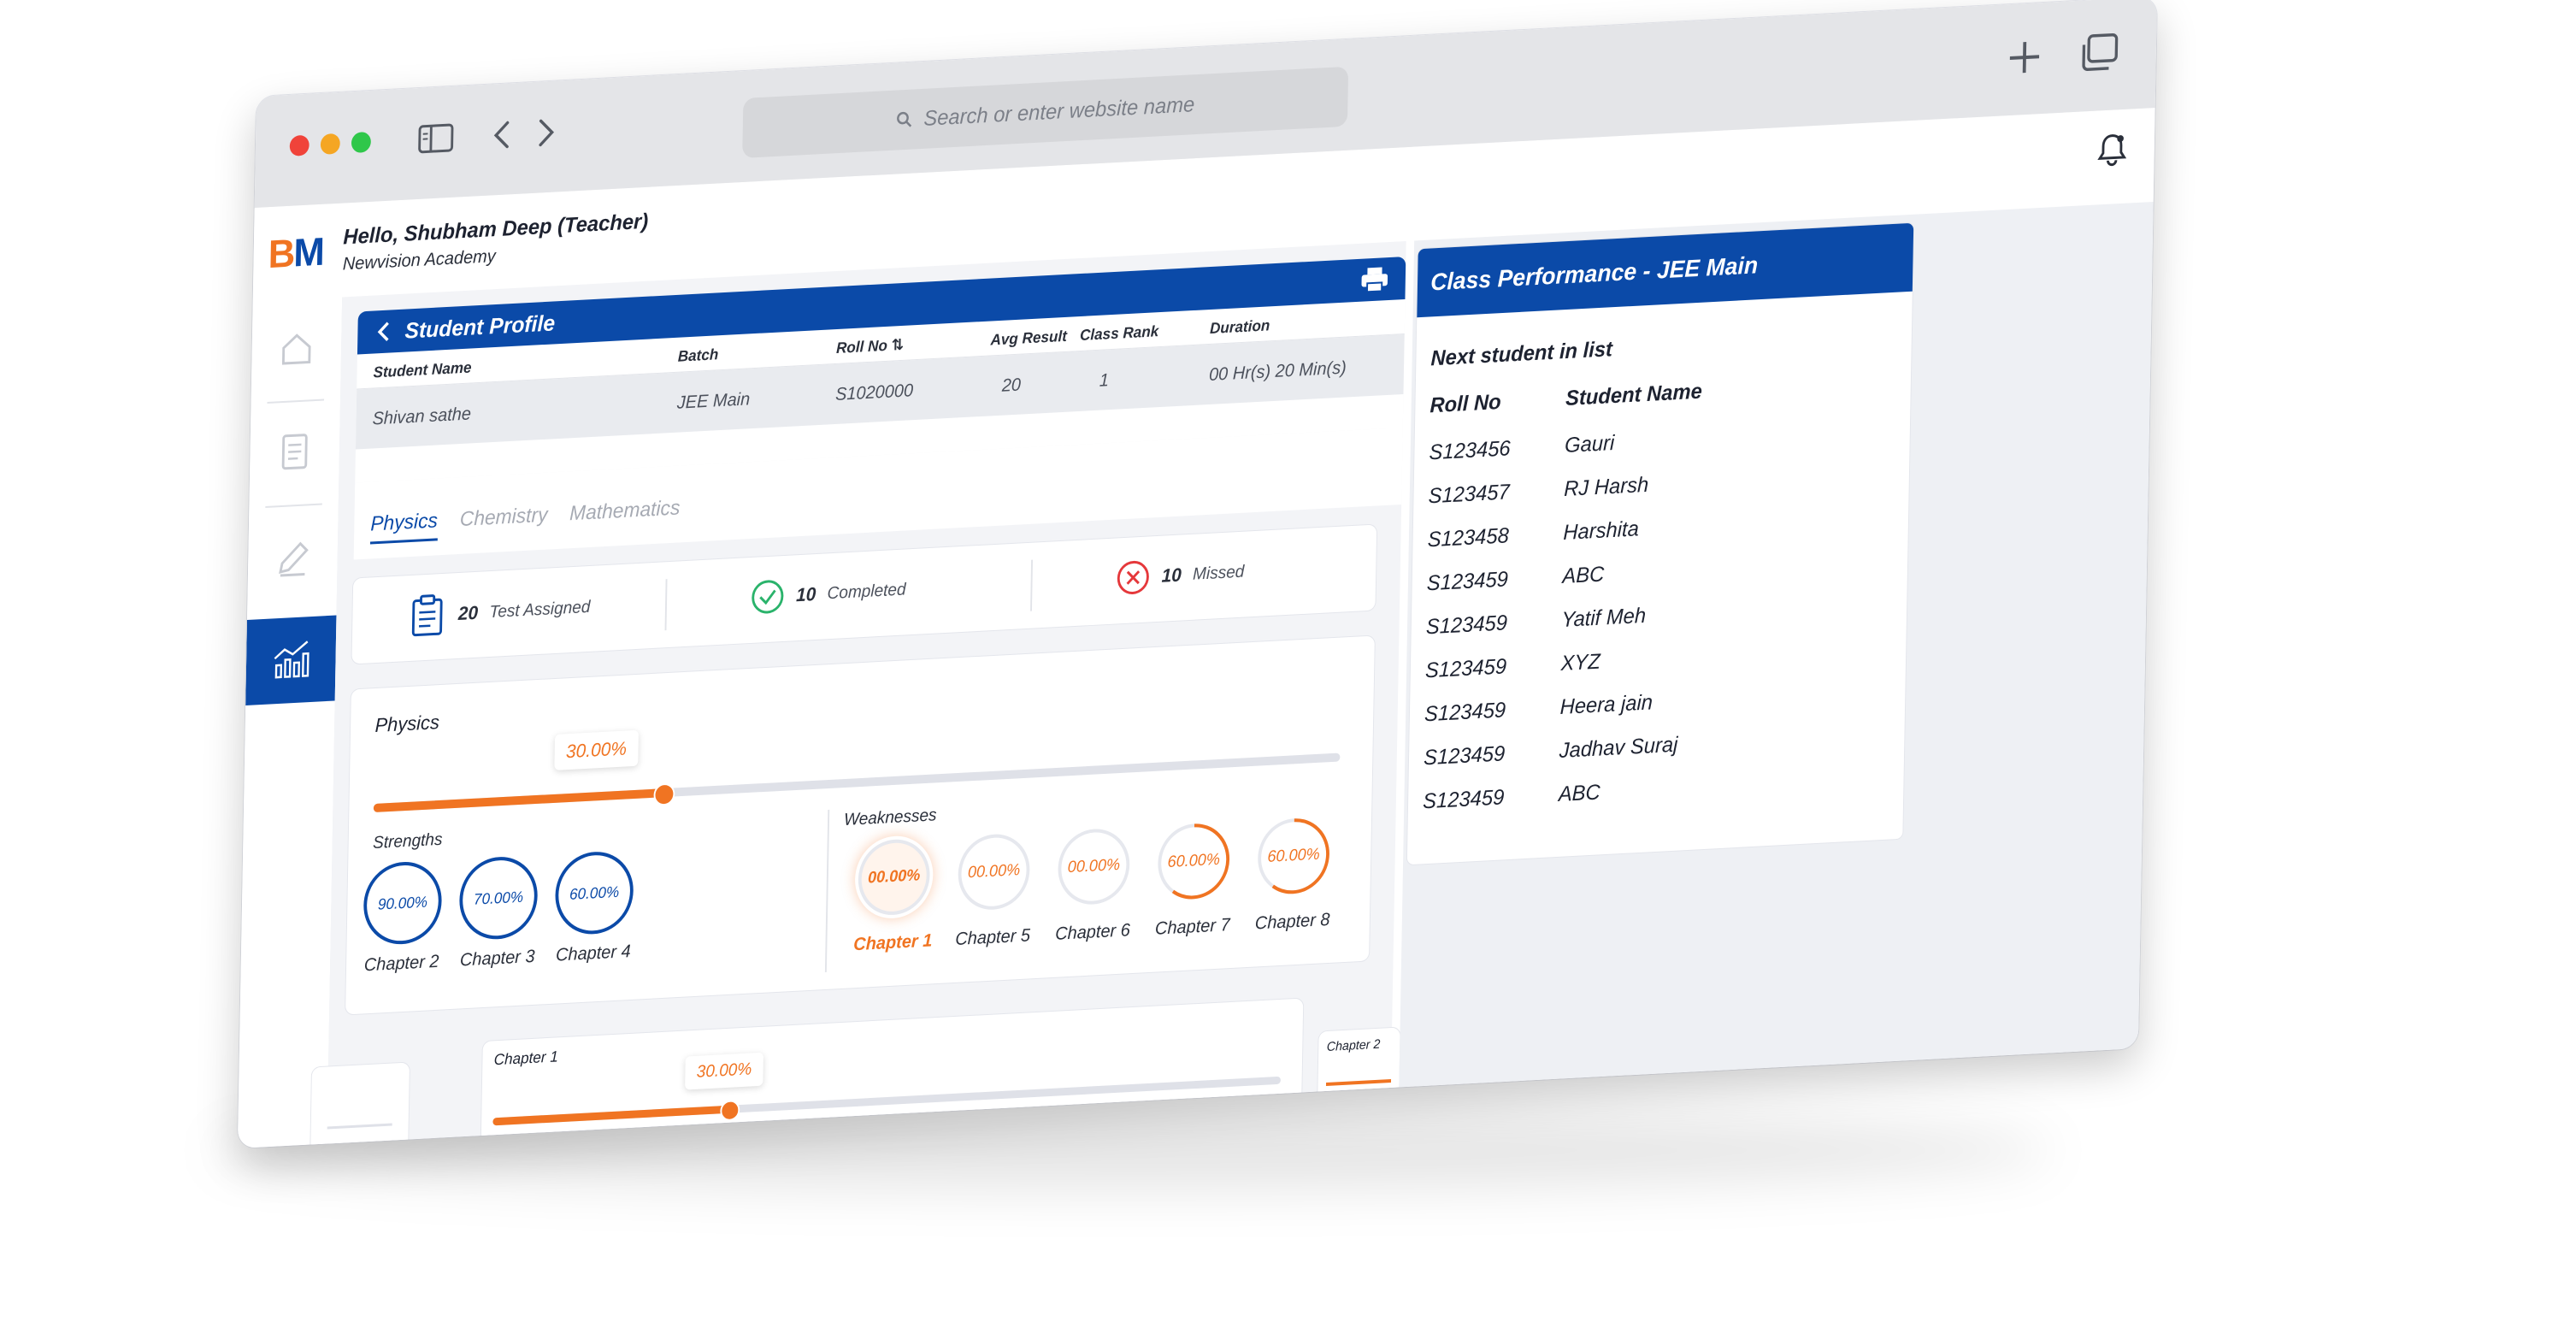 The width and height of the screenshot is (2576, 1322). Describe the element at coordinates (1470, 451) in the screenshot. I see `student-roll-no: S123456` at that location.